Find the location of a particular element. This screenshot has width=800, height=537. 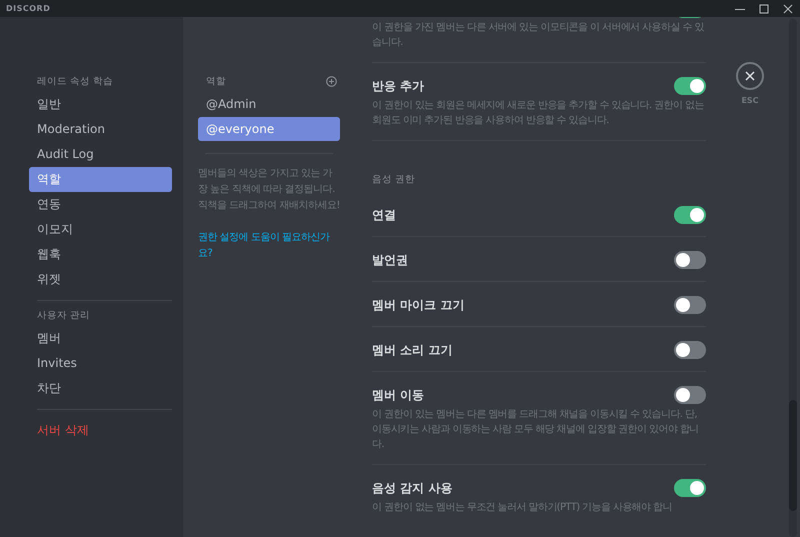

permission-title: 멤버 마이크 끄기 is located at coordinates (418, 305).